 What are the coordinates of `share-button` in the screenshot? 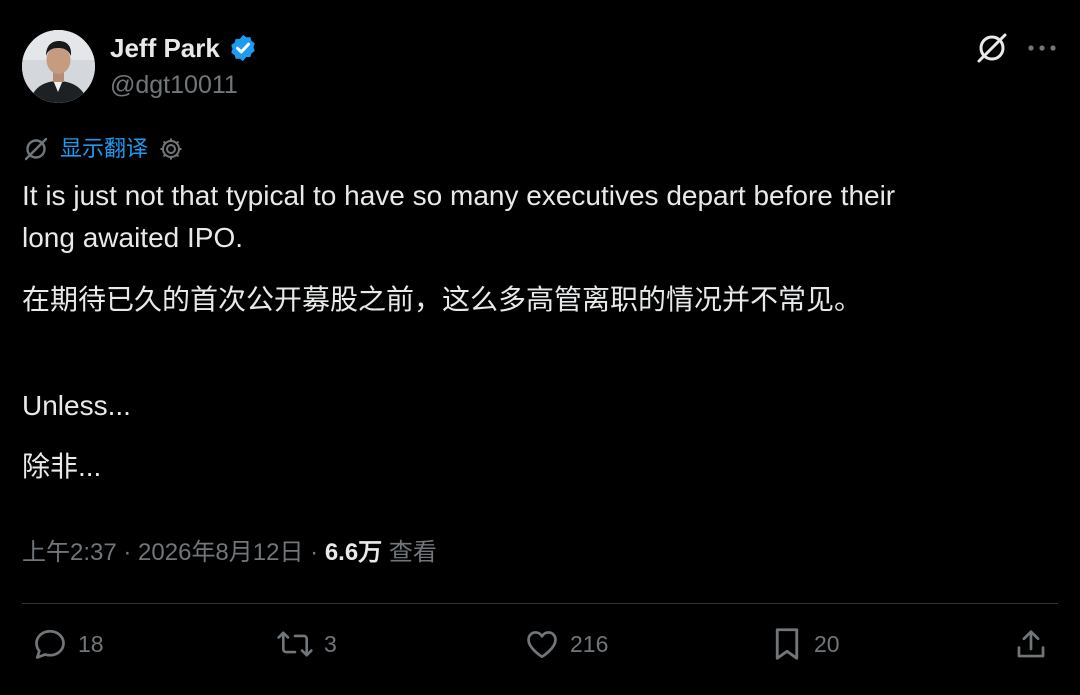 It's located at (1031, 644).